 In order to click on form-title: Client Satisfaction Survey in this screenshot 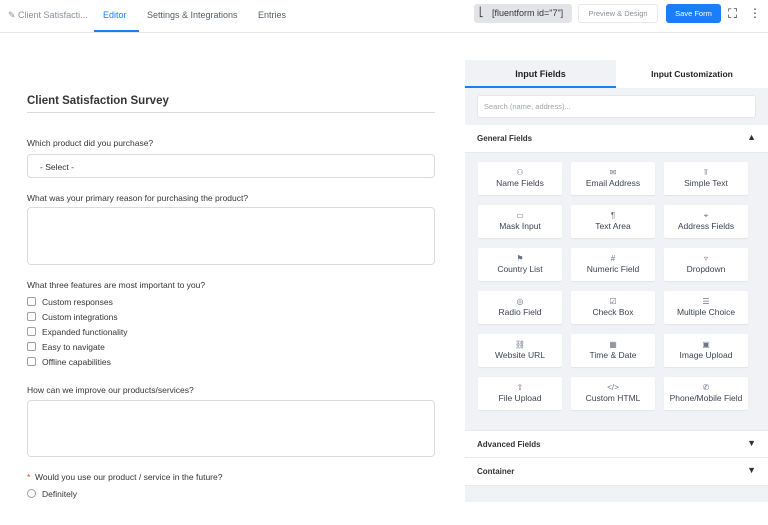, I will do `click(98, 101)`.